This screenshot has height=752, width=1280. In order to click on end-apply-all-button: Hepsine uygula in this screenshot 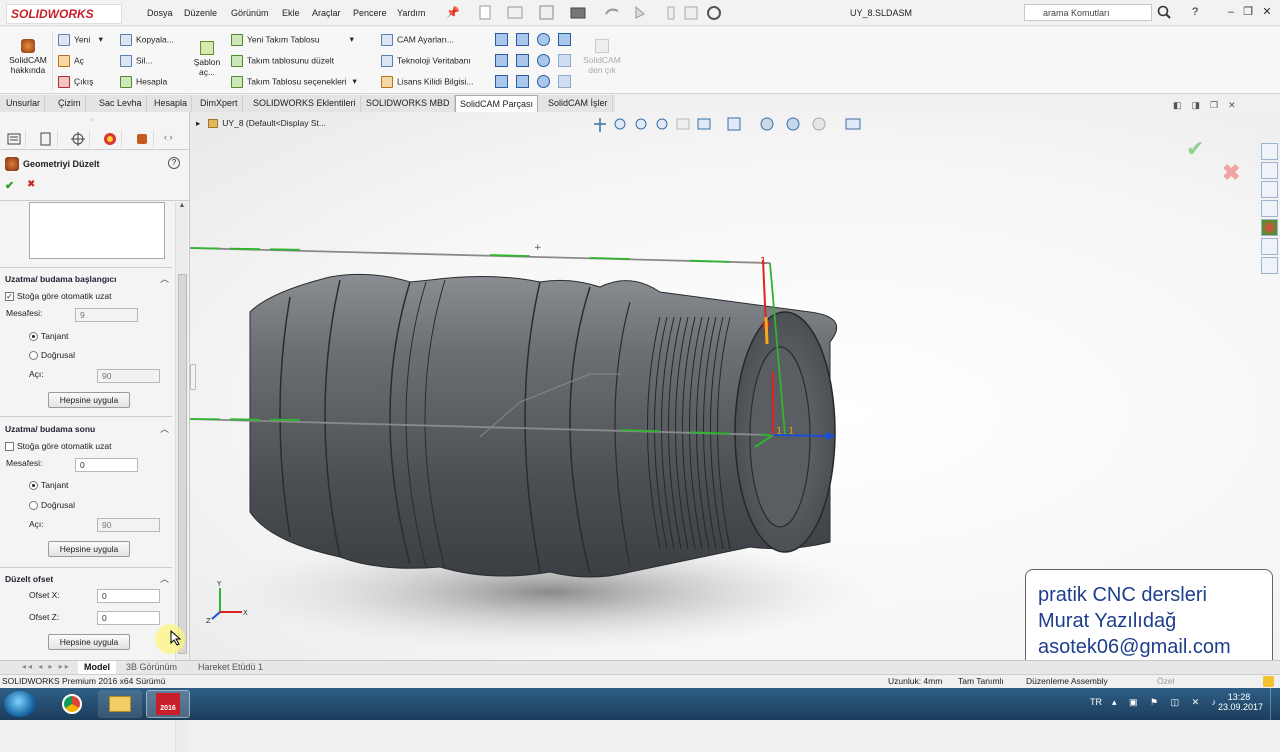, I will do `click(89, 549)`.